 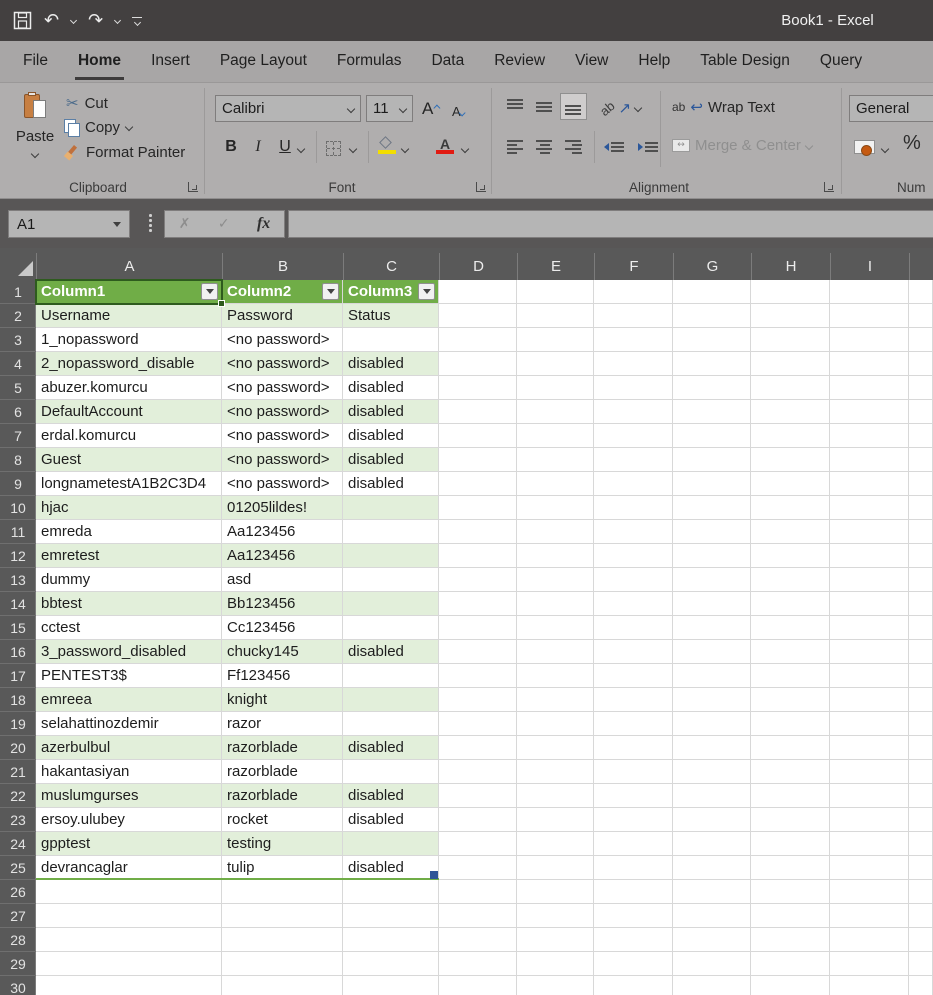 What do you see at coordinates (18, 316) in the screenshot?
I see `row-header-2: 2` at bounding box center [18, 316].